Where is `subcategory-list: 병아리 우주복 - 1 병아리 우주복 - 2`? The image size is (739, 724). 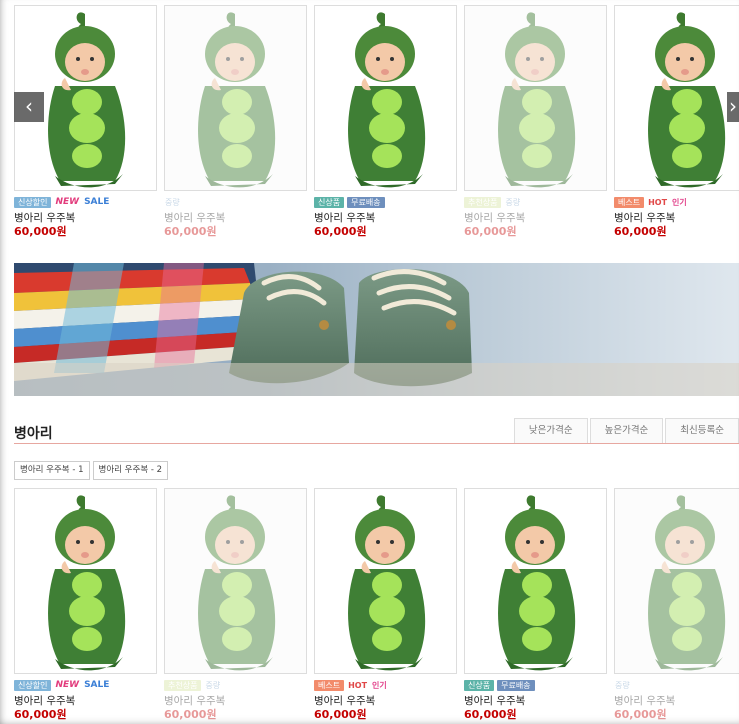
subcategory-list: 병아리 우주복 - 1 병아리 우주복 - 2 is located at coordinates (92, 470).